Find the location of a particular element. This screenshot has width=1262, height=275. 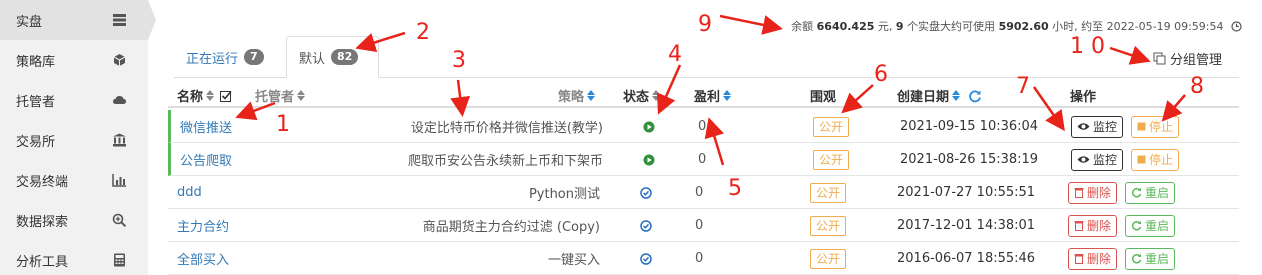

annotation-label: 3 is located at coordinates (459, 60).